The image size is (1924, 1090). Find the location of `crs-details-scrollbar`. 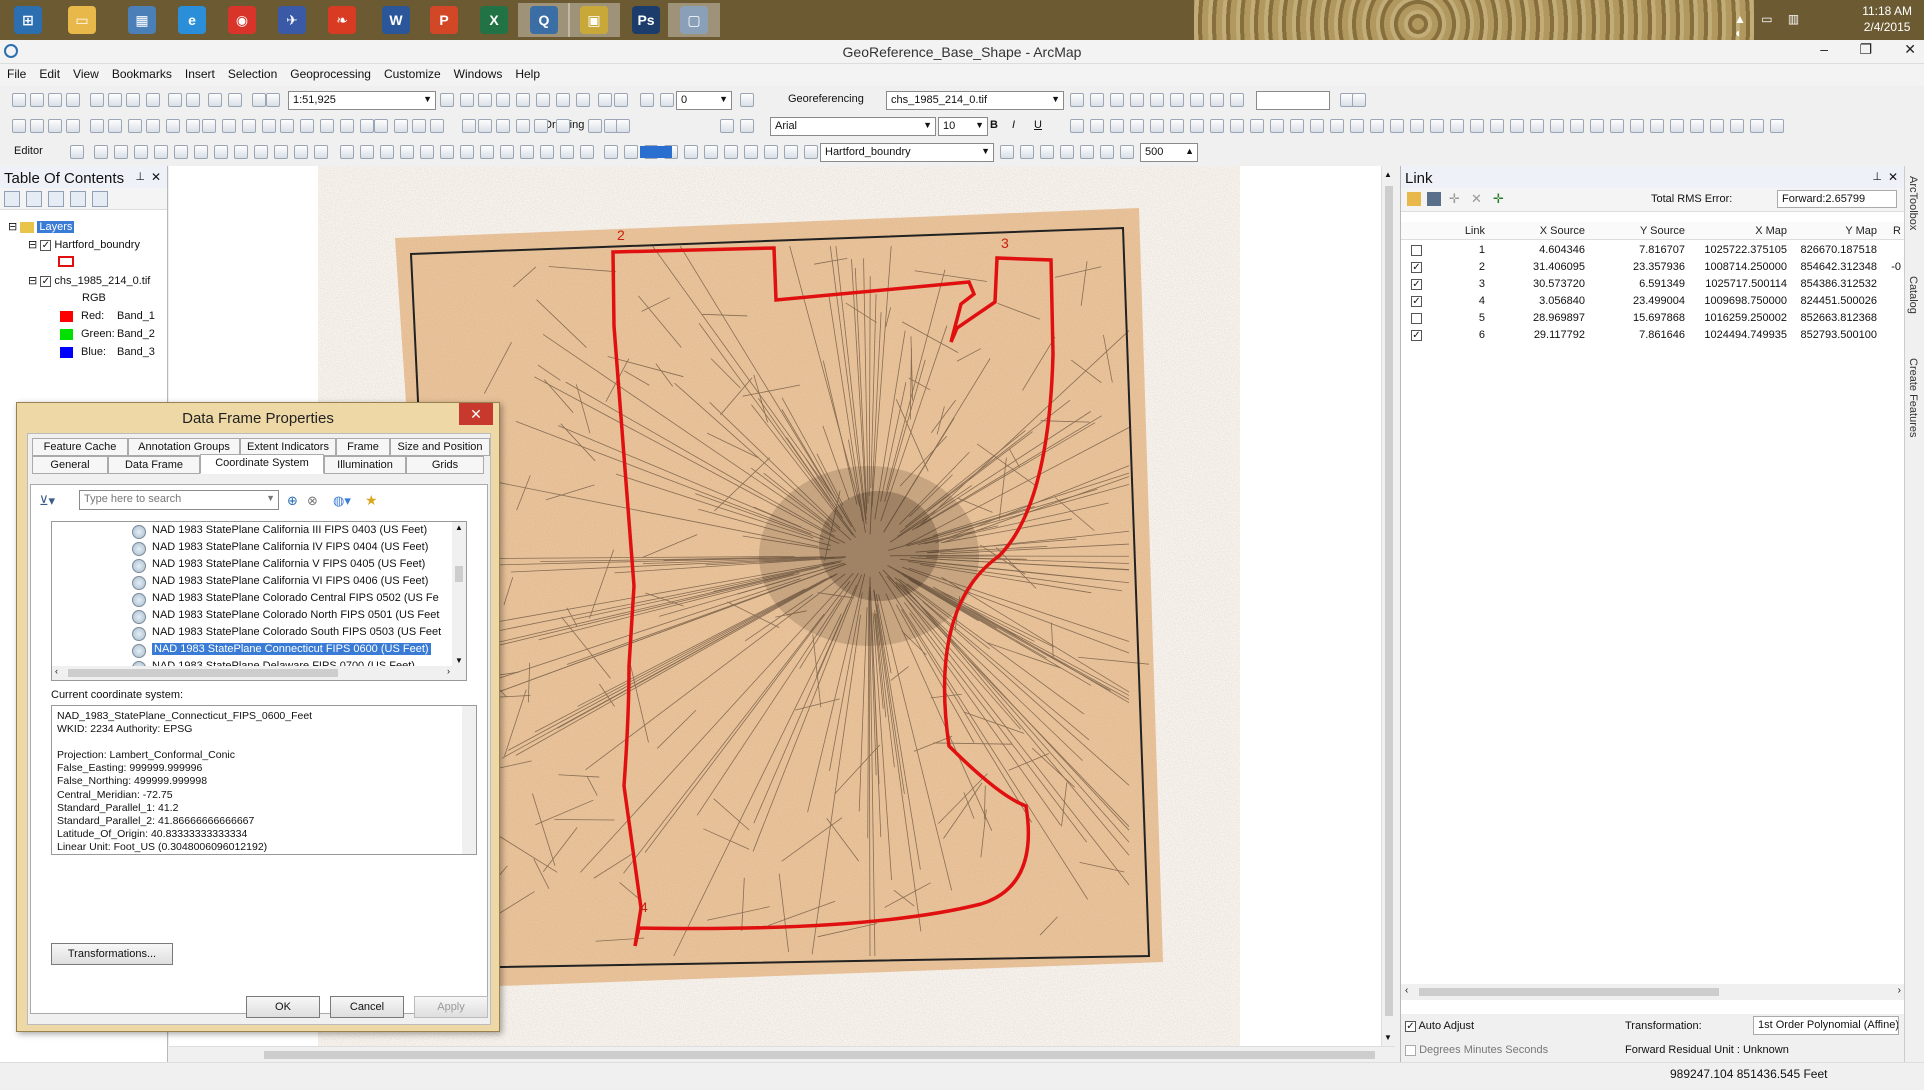

crs-details-scrollbar is located at coordinates (469, 780).